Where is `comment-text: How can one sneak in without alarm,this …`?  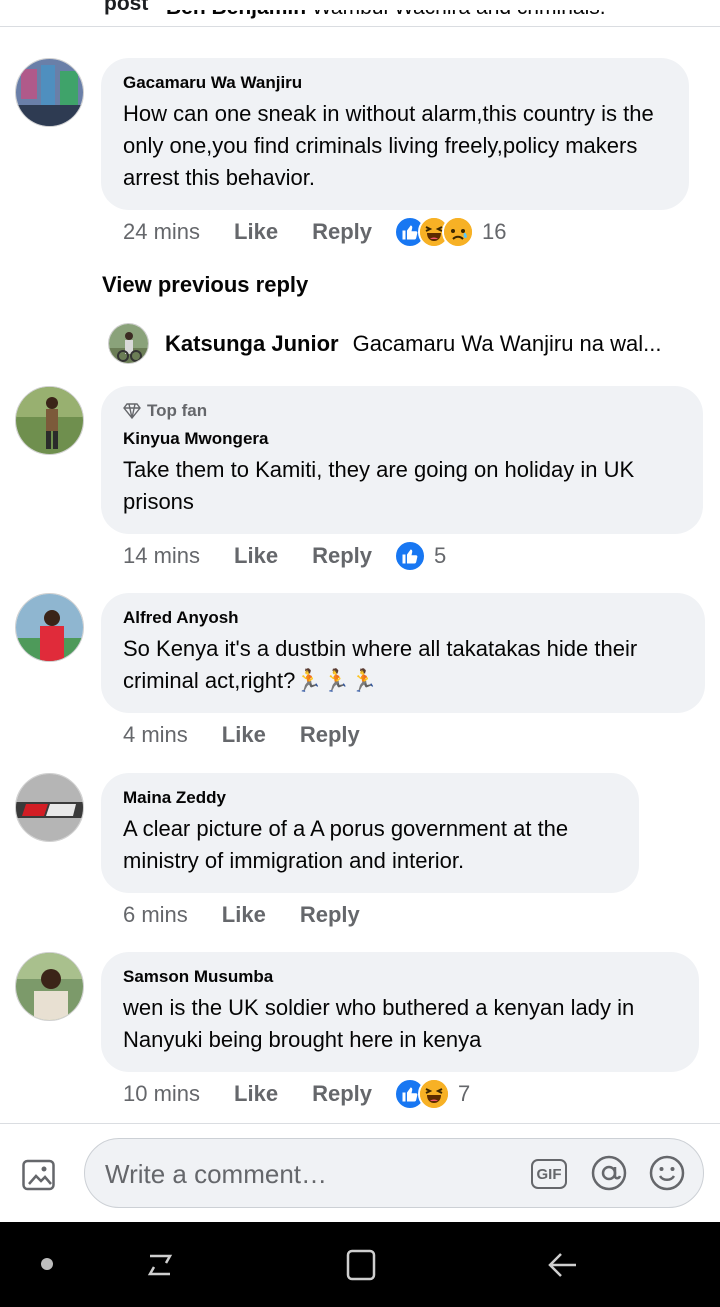
comment-text: How can one sneak in without alarm,this … is located at coordinates (388, 145).